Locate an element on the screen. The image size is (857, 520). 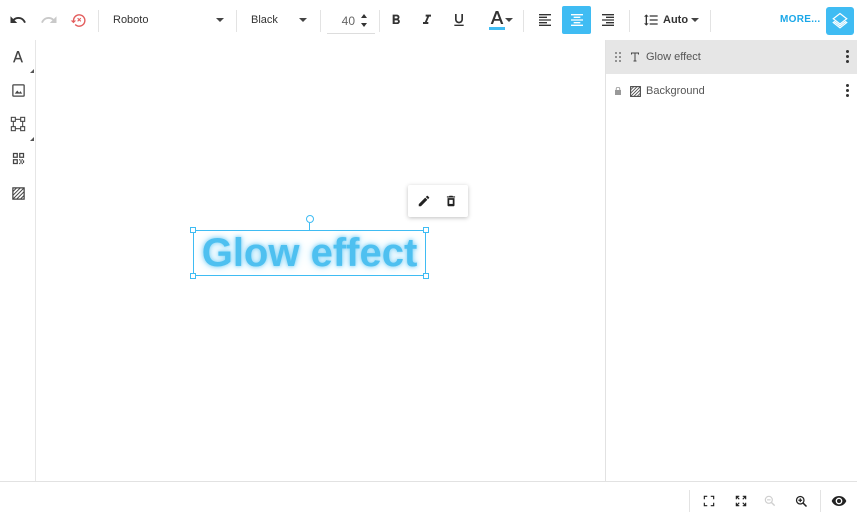
font-size-stepper: 40 is located at coordinates (351, 20).